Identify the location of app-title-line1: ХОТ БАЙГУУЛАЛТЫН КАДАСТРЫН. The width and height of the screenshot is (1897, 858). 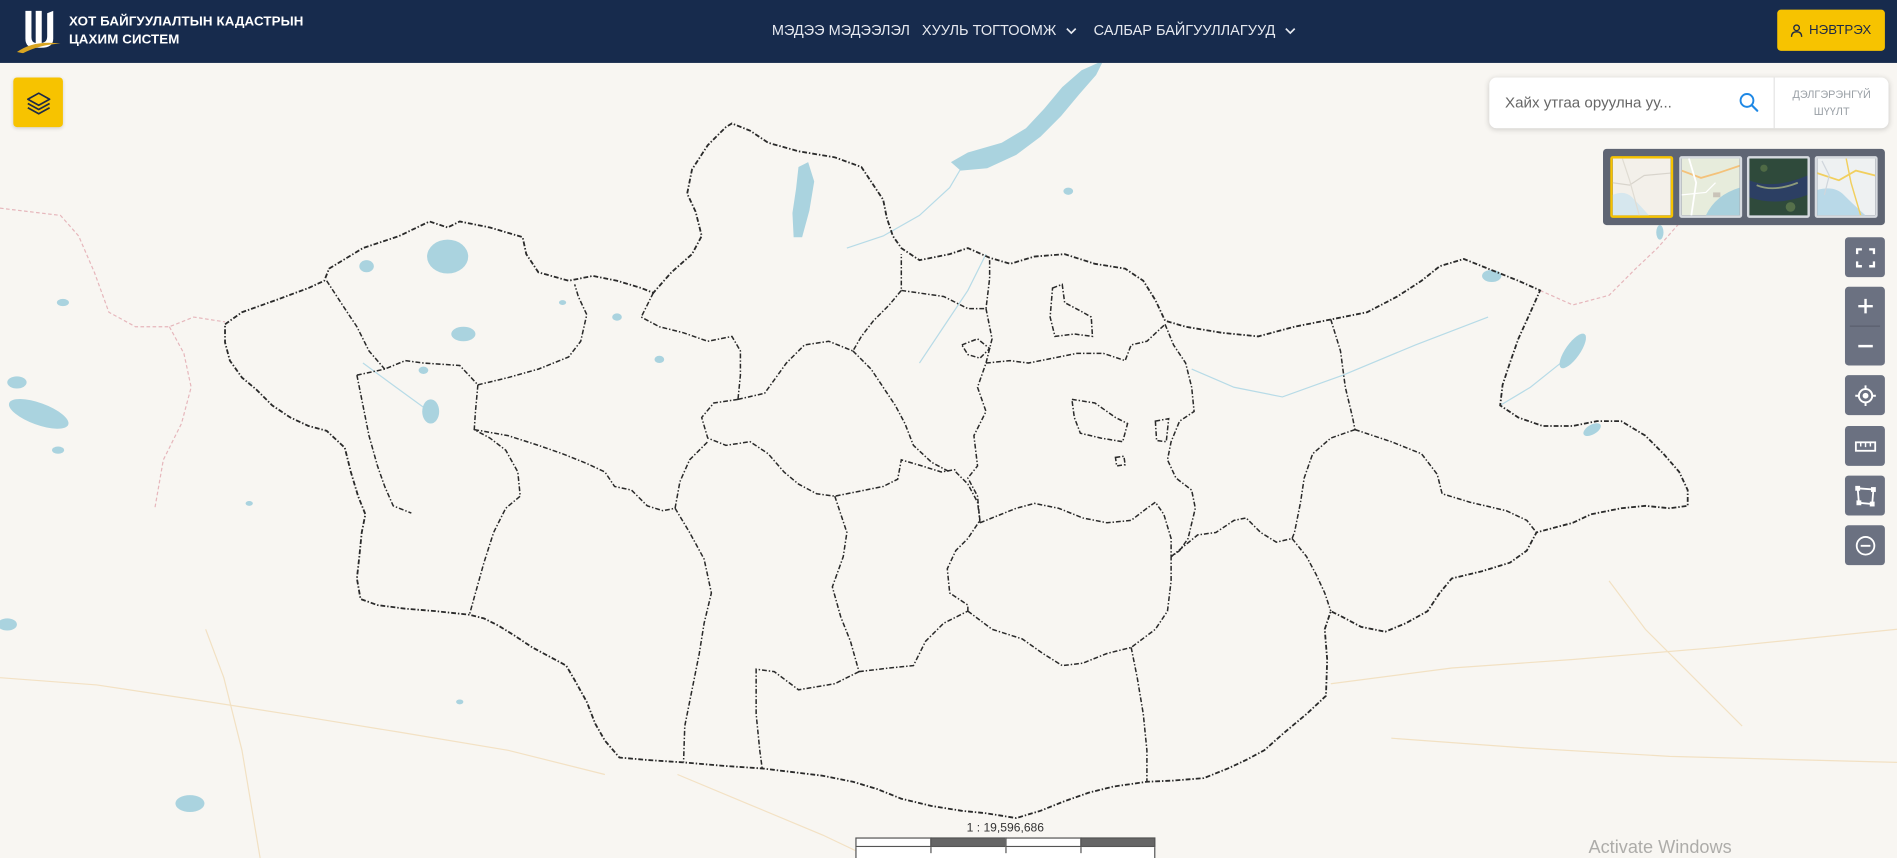
(186, 22).